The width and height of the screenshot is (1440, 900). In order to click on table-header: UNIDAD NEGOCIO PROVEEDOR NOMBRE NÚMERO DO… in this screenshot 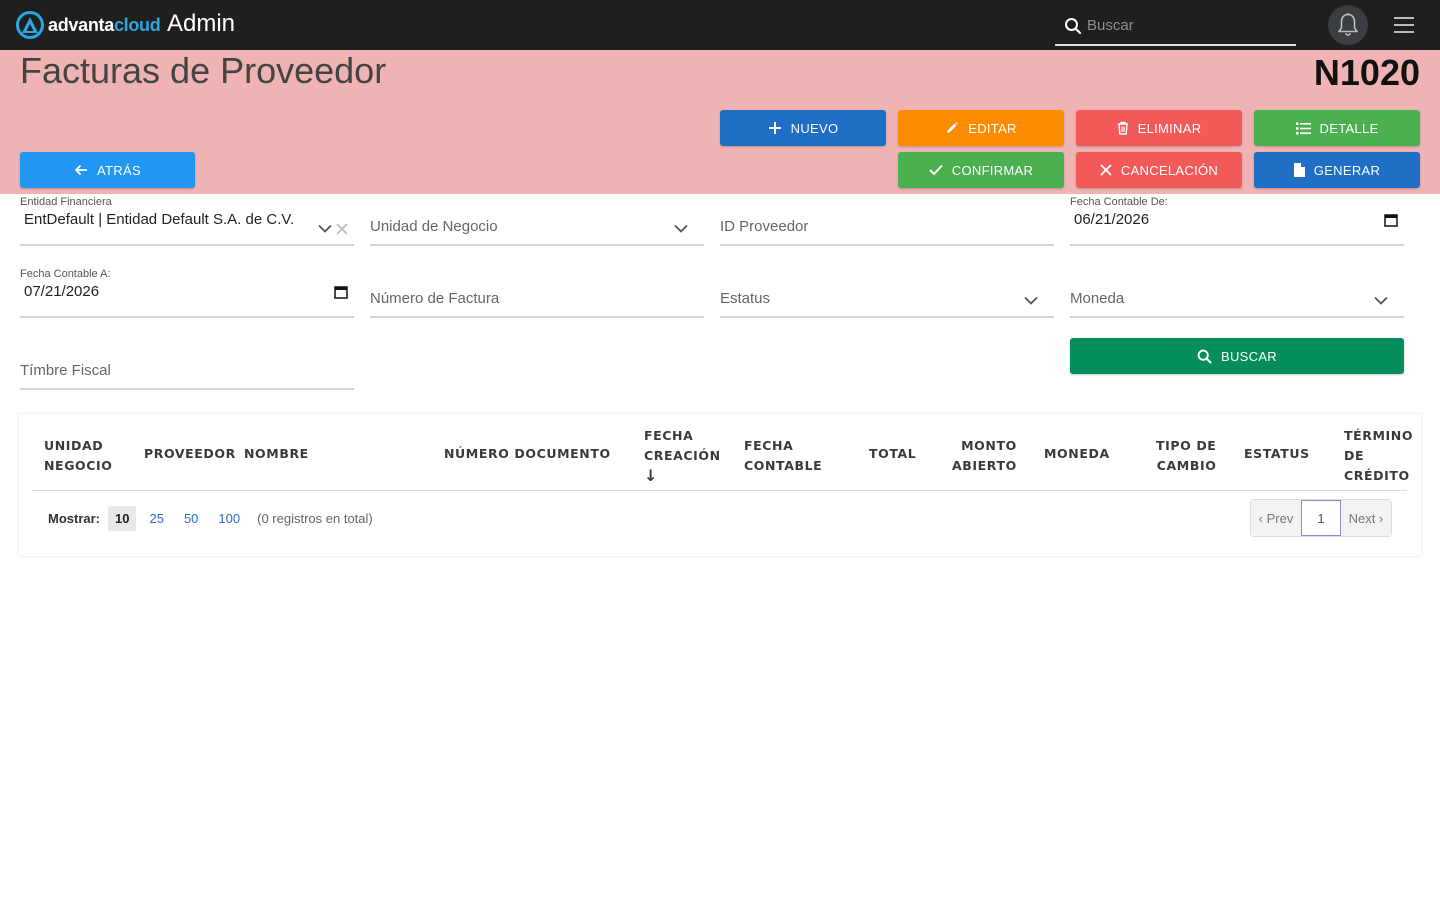, I will do `click(722, 452)`.